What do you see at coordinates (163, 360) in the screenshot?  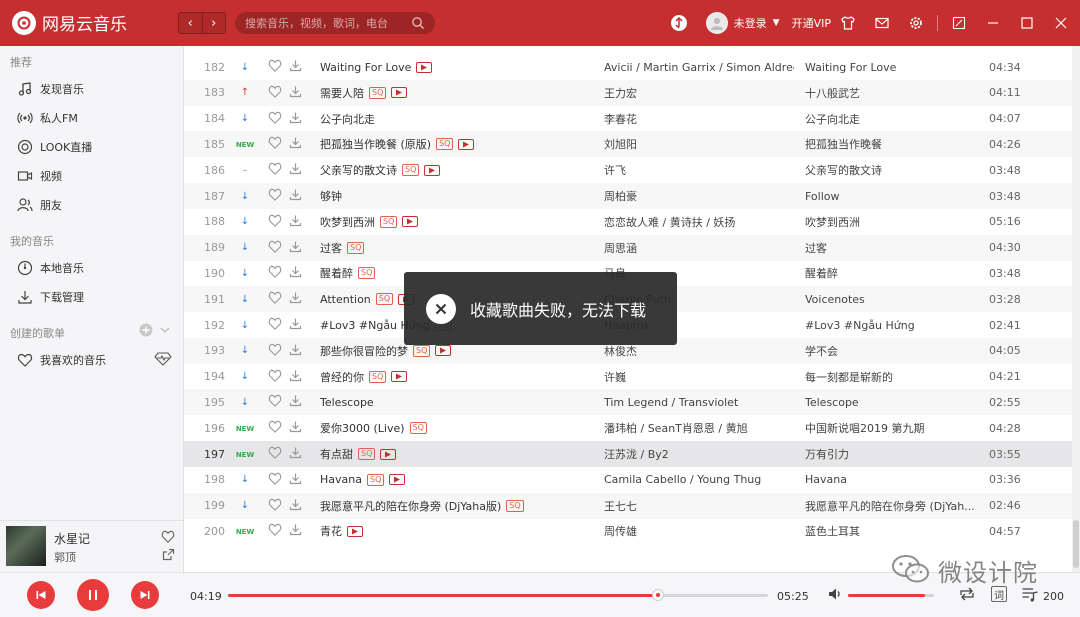 I see `heartbeat-mode-icon` at bounding box center [163, 360].